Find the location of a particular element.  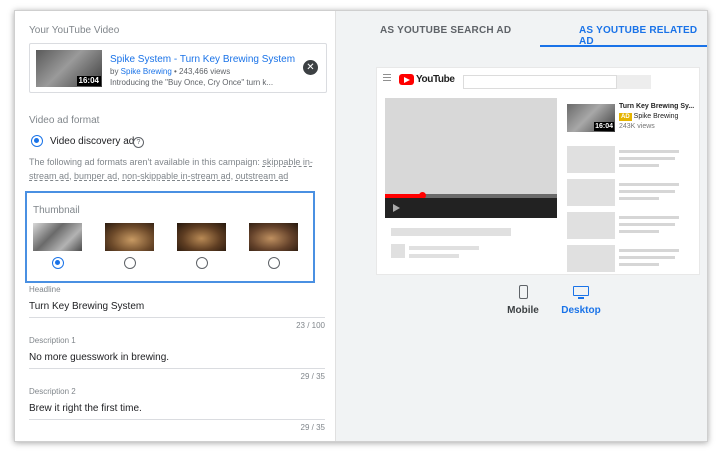

na-format: bumper ad is located at coordinates (96, 176).